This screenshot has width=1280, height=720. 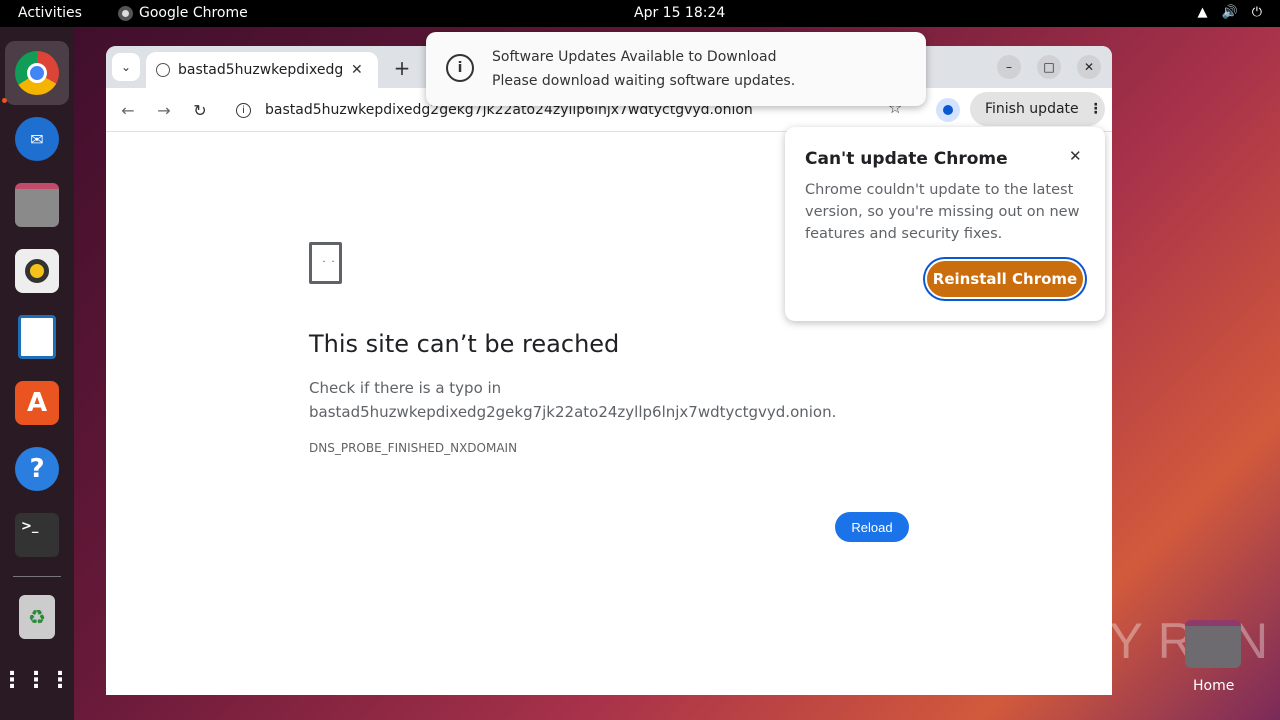 What do you see at coordinates (1213, 686) in the screenshot?
I see `home-label: Home` at bounding box center [1213, 686].